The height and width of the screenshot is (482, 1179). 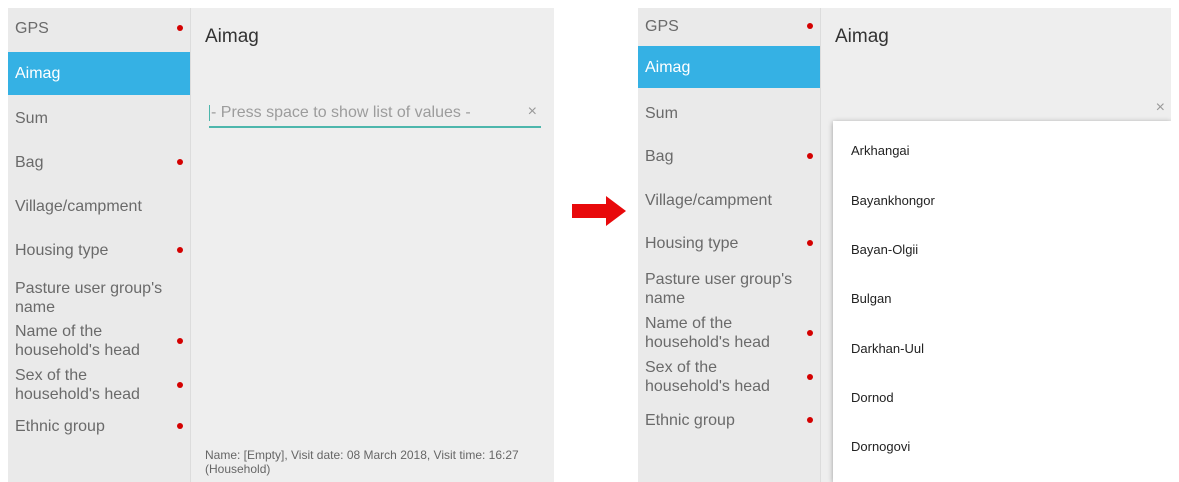 I want to click on dropdown-option: Bayankhongor, so click(x=893, y=200).